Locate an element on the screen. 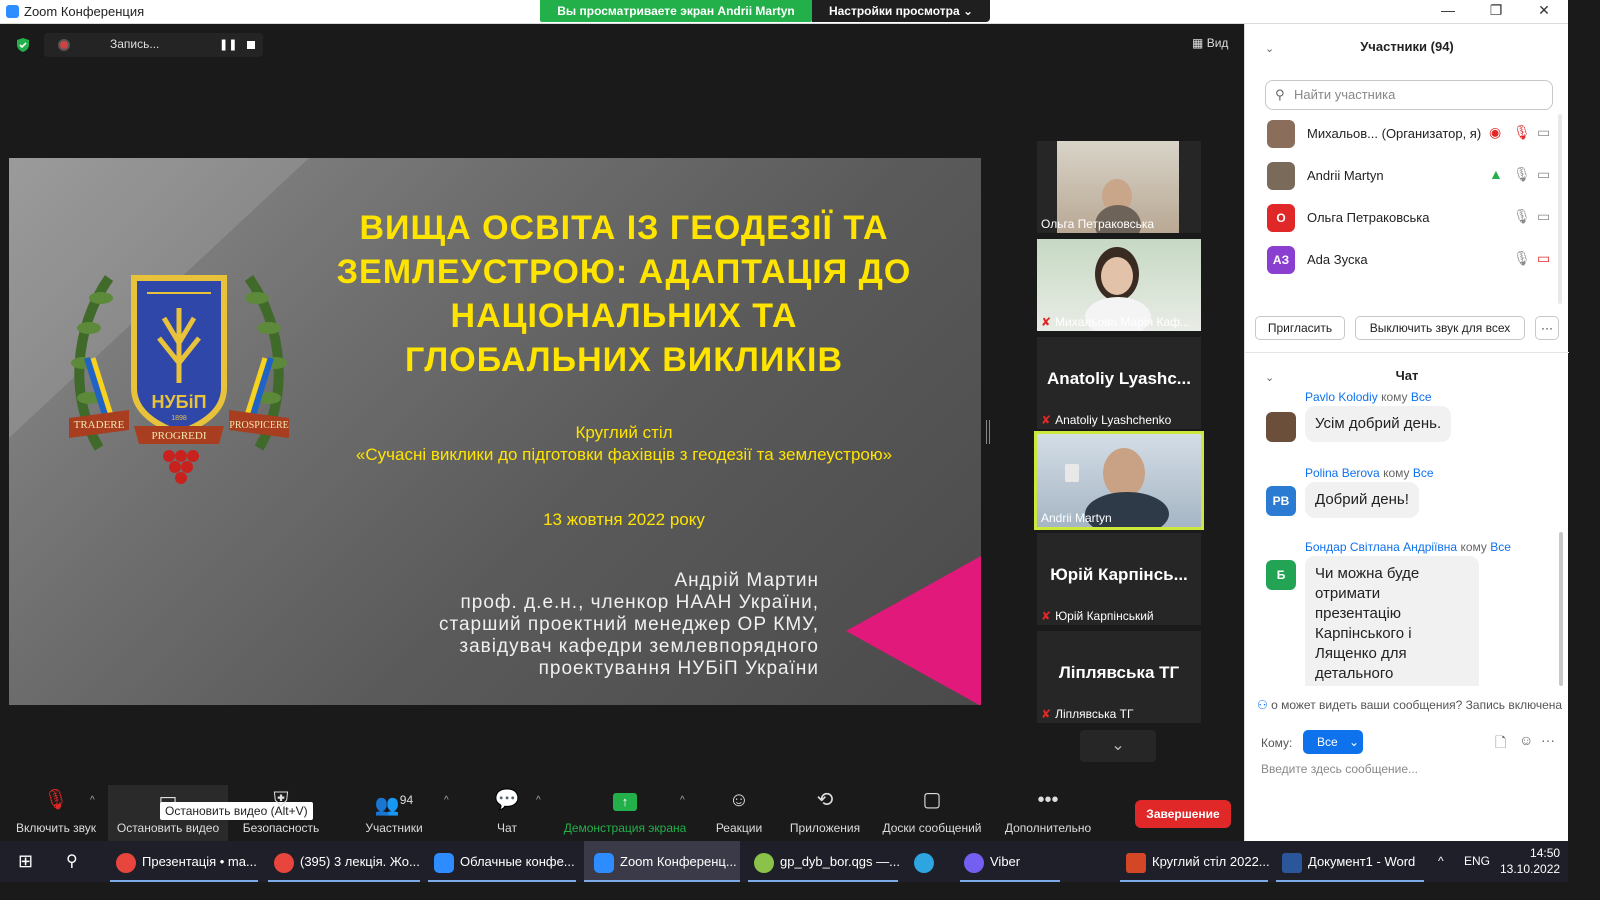 This screenshot has height=900, width=1600. qgis-icon is located at coordinates (764, 862).